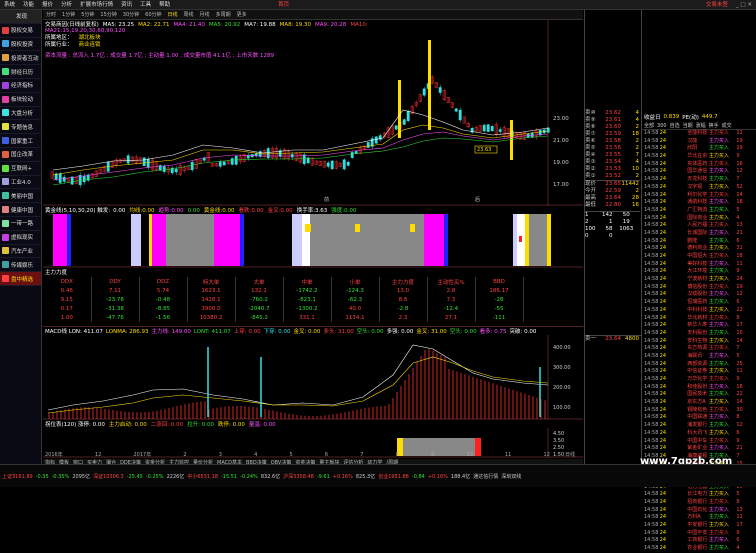 The height and width of the screenshot is (553, 756). I want to click on tab-60min: 60分钟, so click(153, 15).